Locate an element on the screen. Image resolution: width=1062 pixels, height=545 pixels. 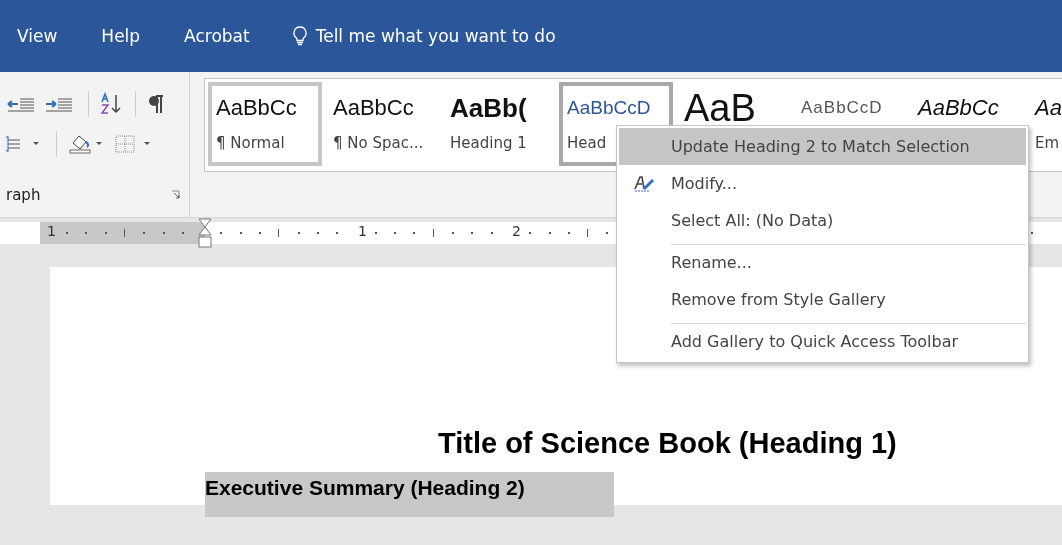
menu-item: Remove from Style Gallery is located at coordinates (822, 299).